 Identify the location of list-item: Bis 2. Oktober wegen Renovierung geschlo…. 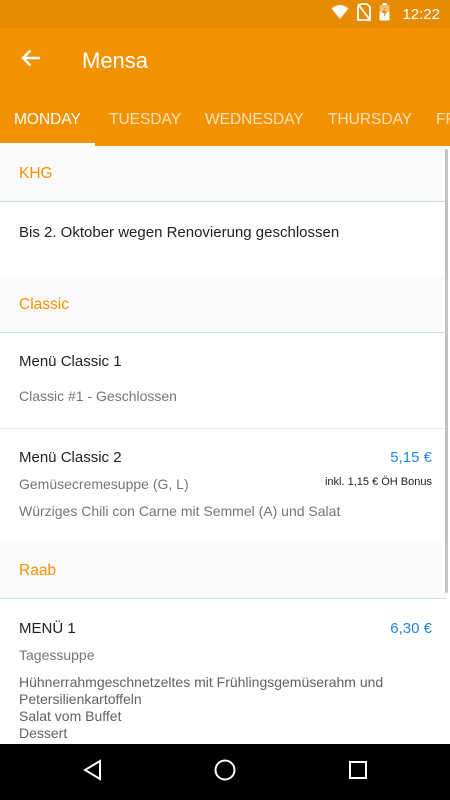
(223, 240).